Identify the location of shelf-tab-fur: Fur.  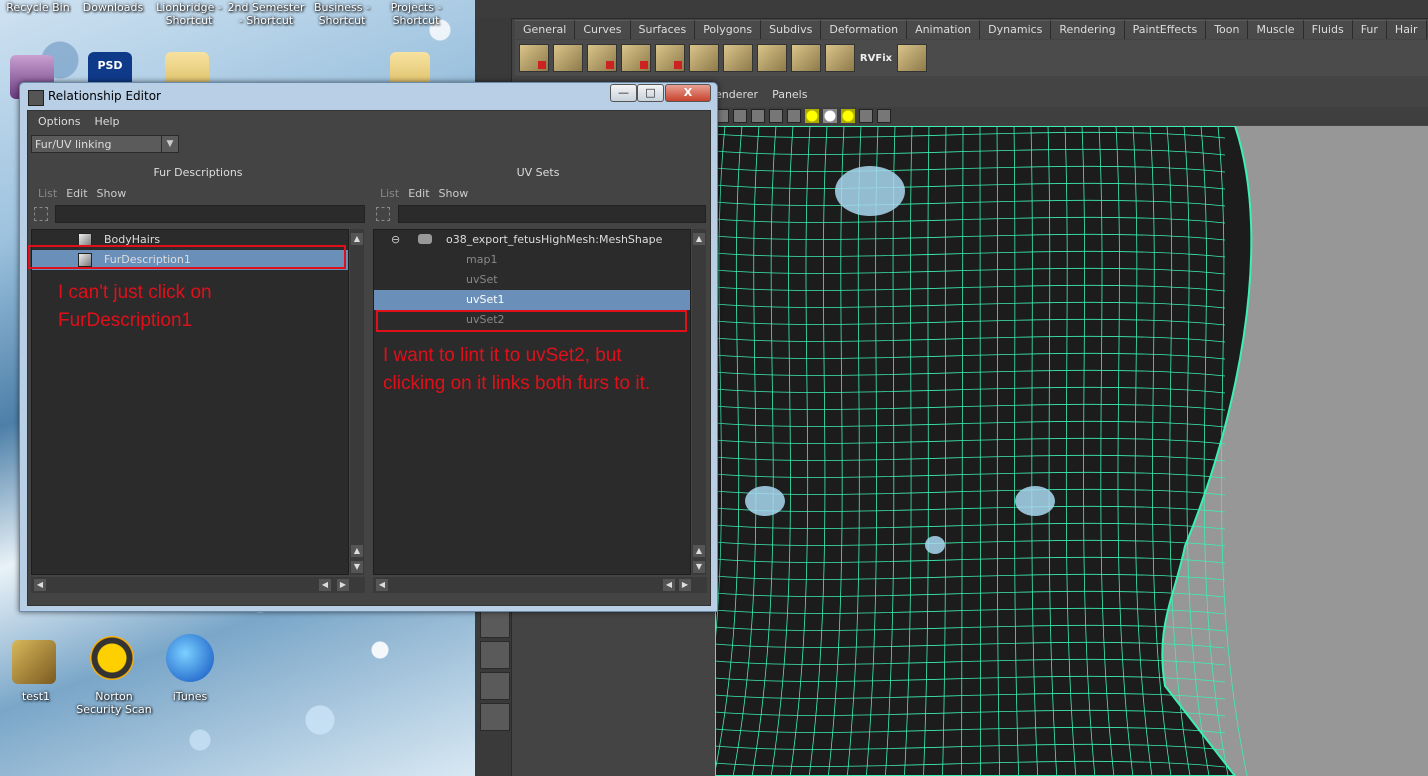
(1369, 29).